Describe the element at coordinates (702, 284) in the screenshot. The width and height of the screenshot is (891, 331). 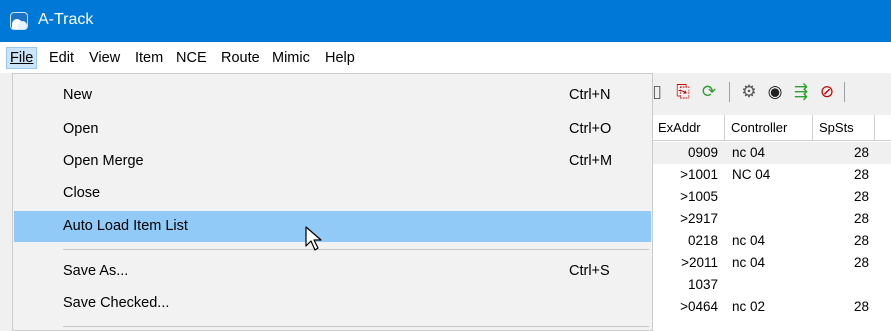
I see `cell-exaddr: 1037` at that location.